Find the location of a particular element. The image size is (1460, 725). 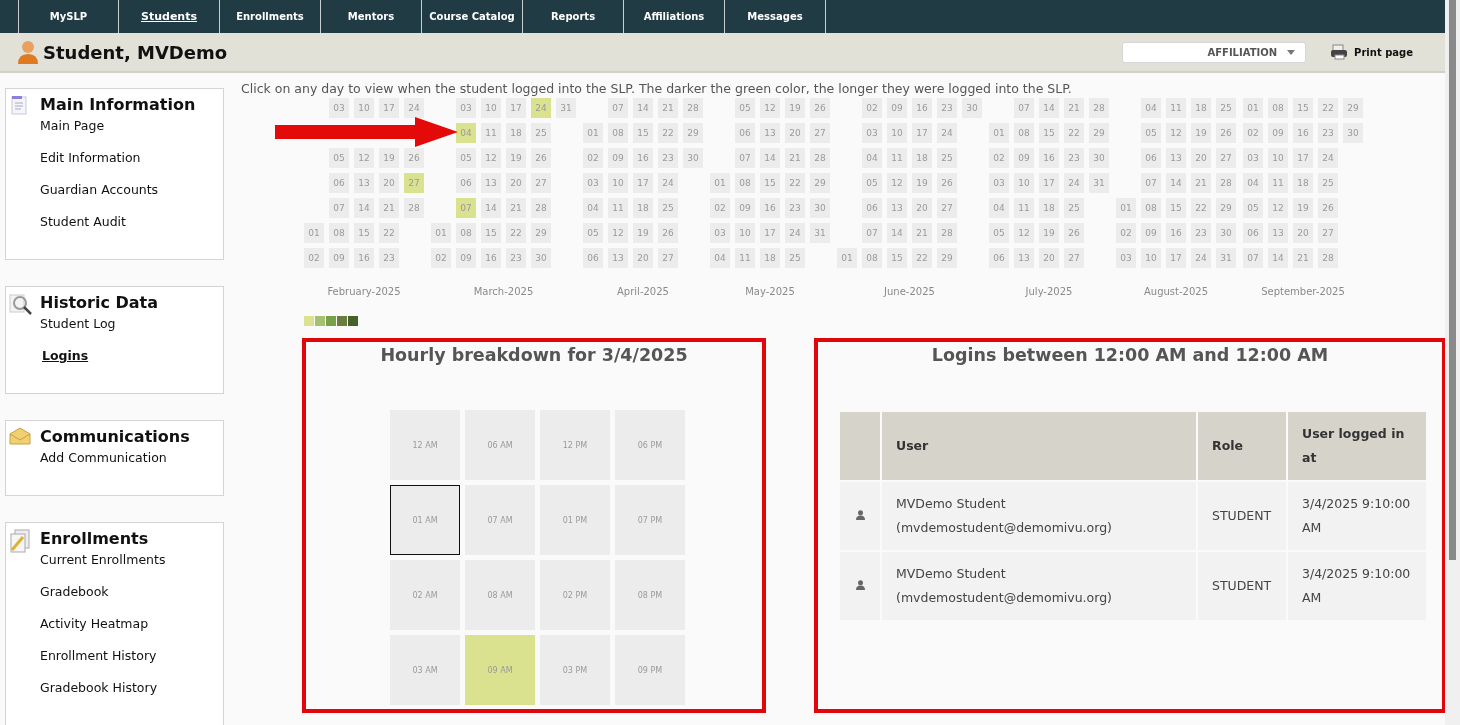

calendar-day: 17 is located at coordinates (1303, 158).